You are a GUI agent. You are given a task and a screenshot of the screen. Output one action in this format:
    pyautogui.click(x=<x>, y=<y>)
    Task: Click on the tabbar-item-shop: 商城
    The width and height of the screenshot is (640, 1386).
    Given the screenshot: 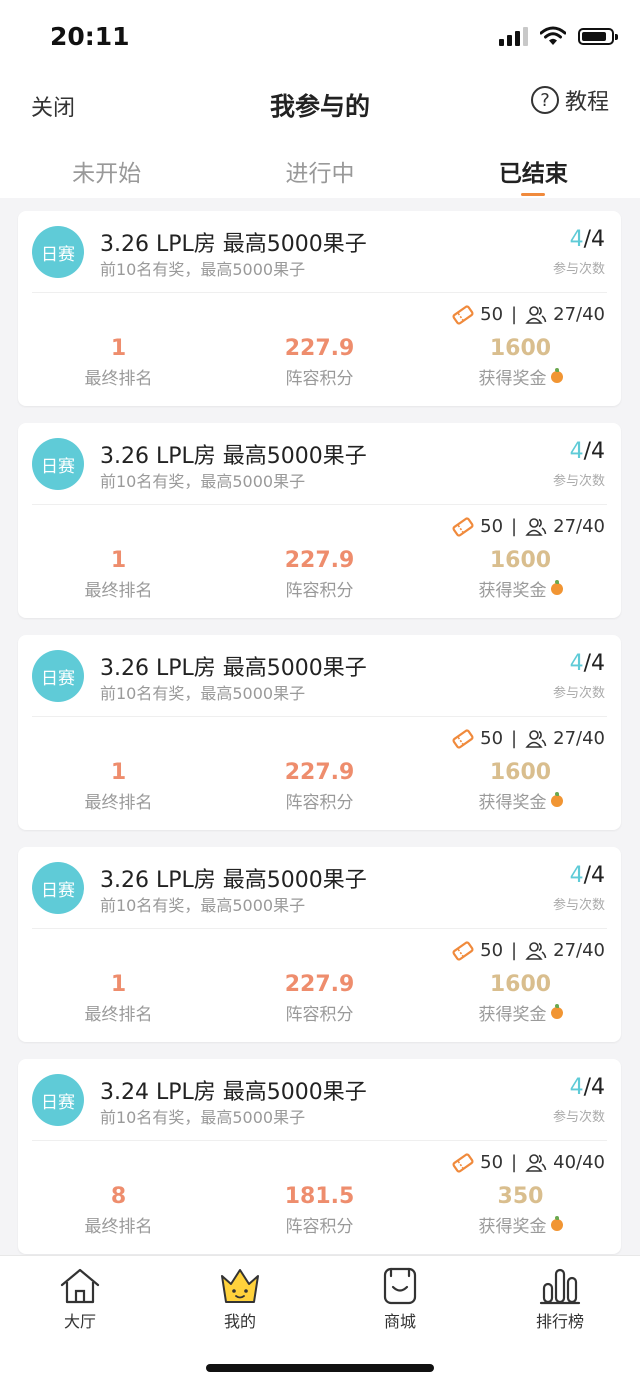 What is the action you would take?
    pyautogui.click(x=400, y=1299)
    